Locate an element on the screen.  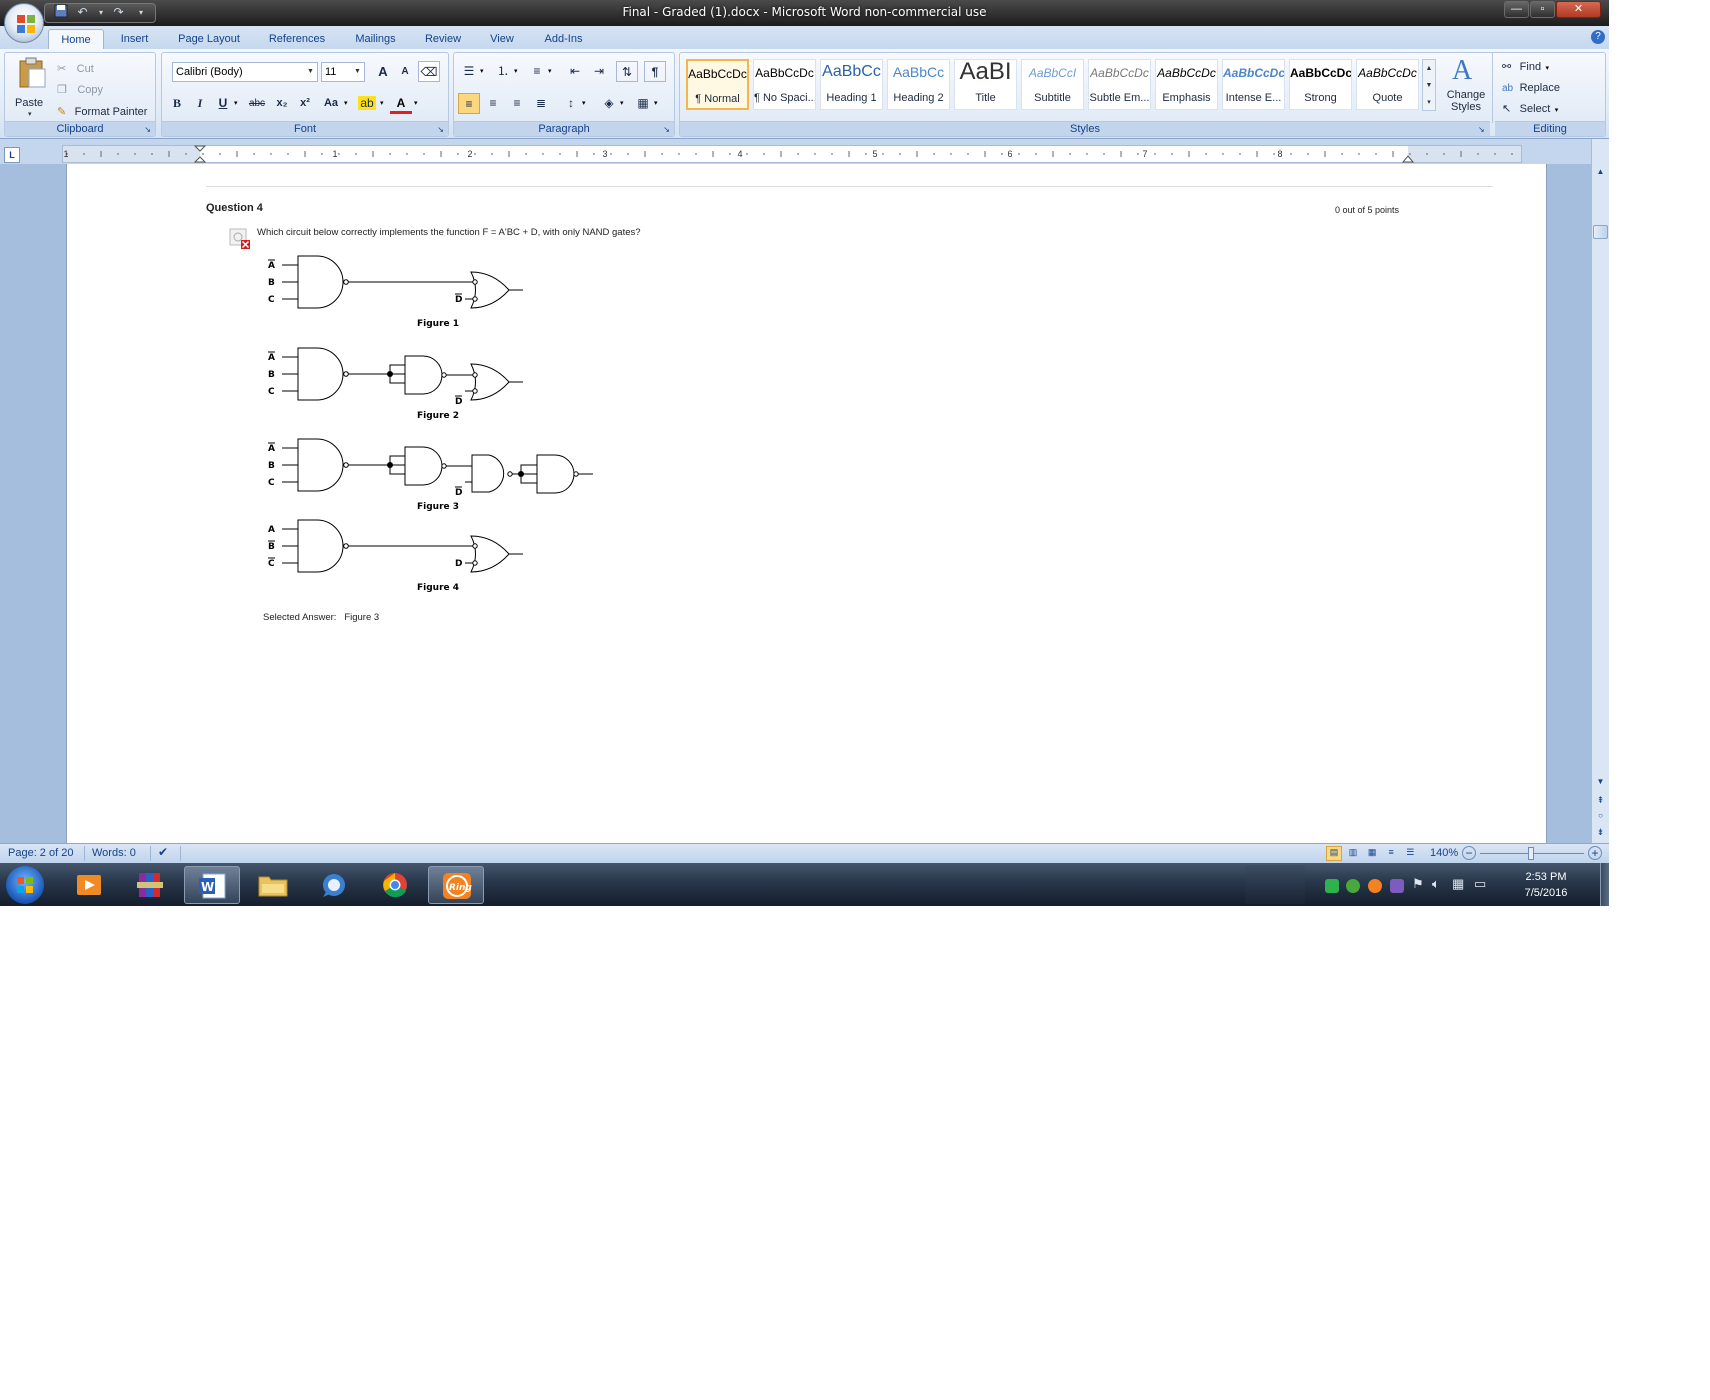
select-dropdown-icon: ▾ is located at coordinates (1557, 110).